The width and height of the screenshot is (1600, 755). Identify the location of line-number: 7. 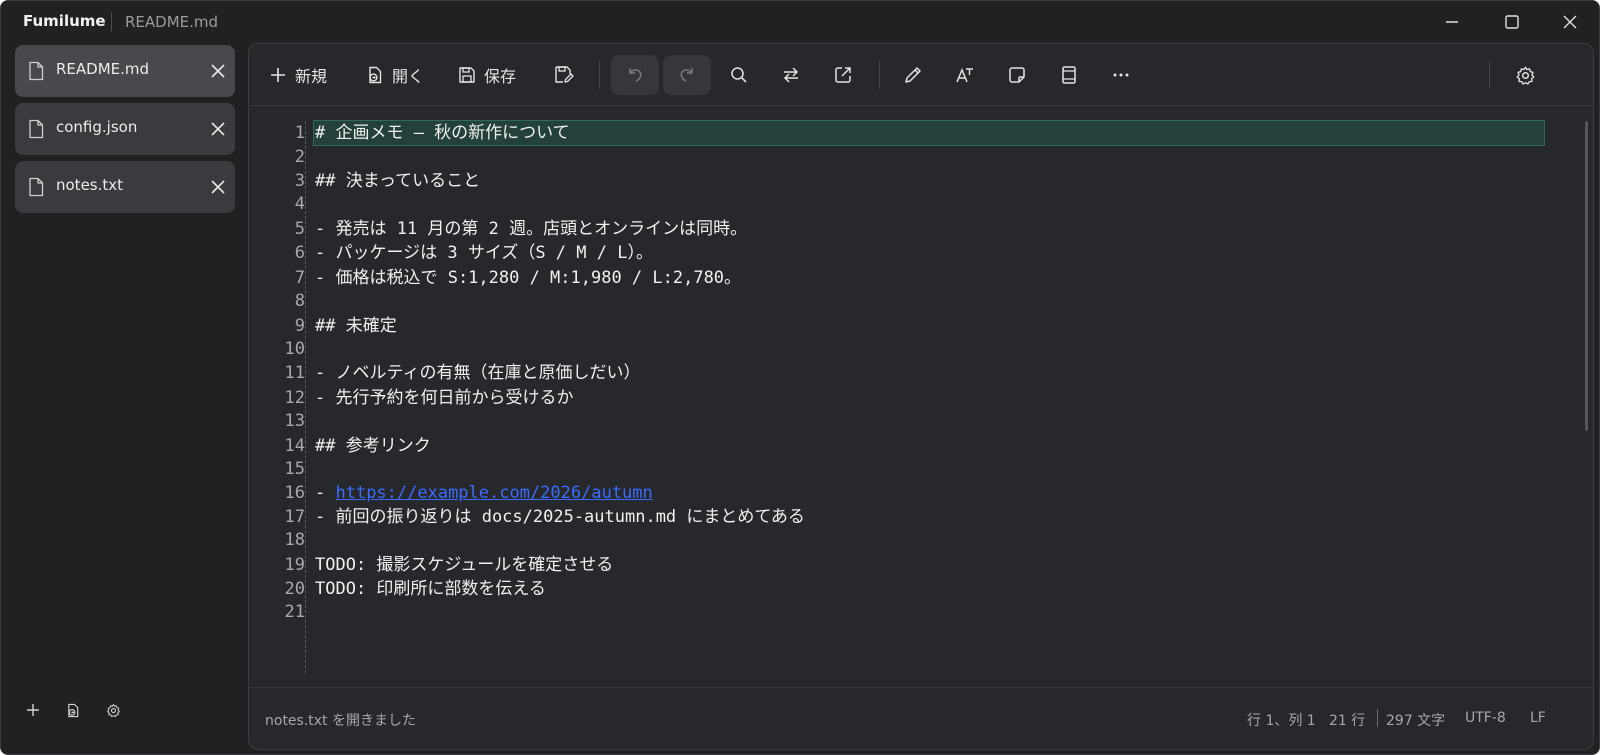
(299, 278).